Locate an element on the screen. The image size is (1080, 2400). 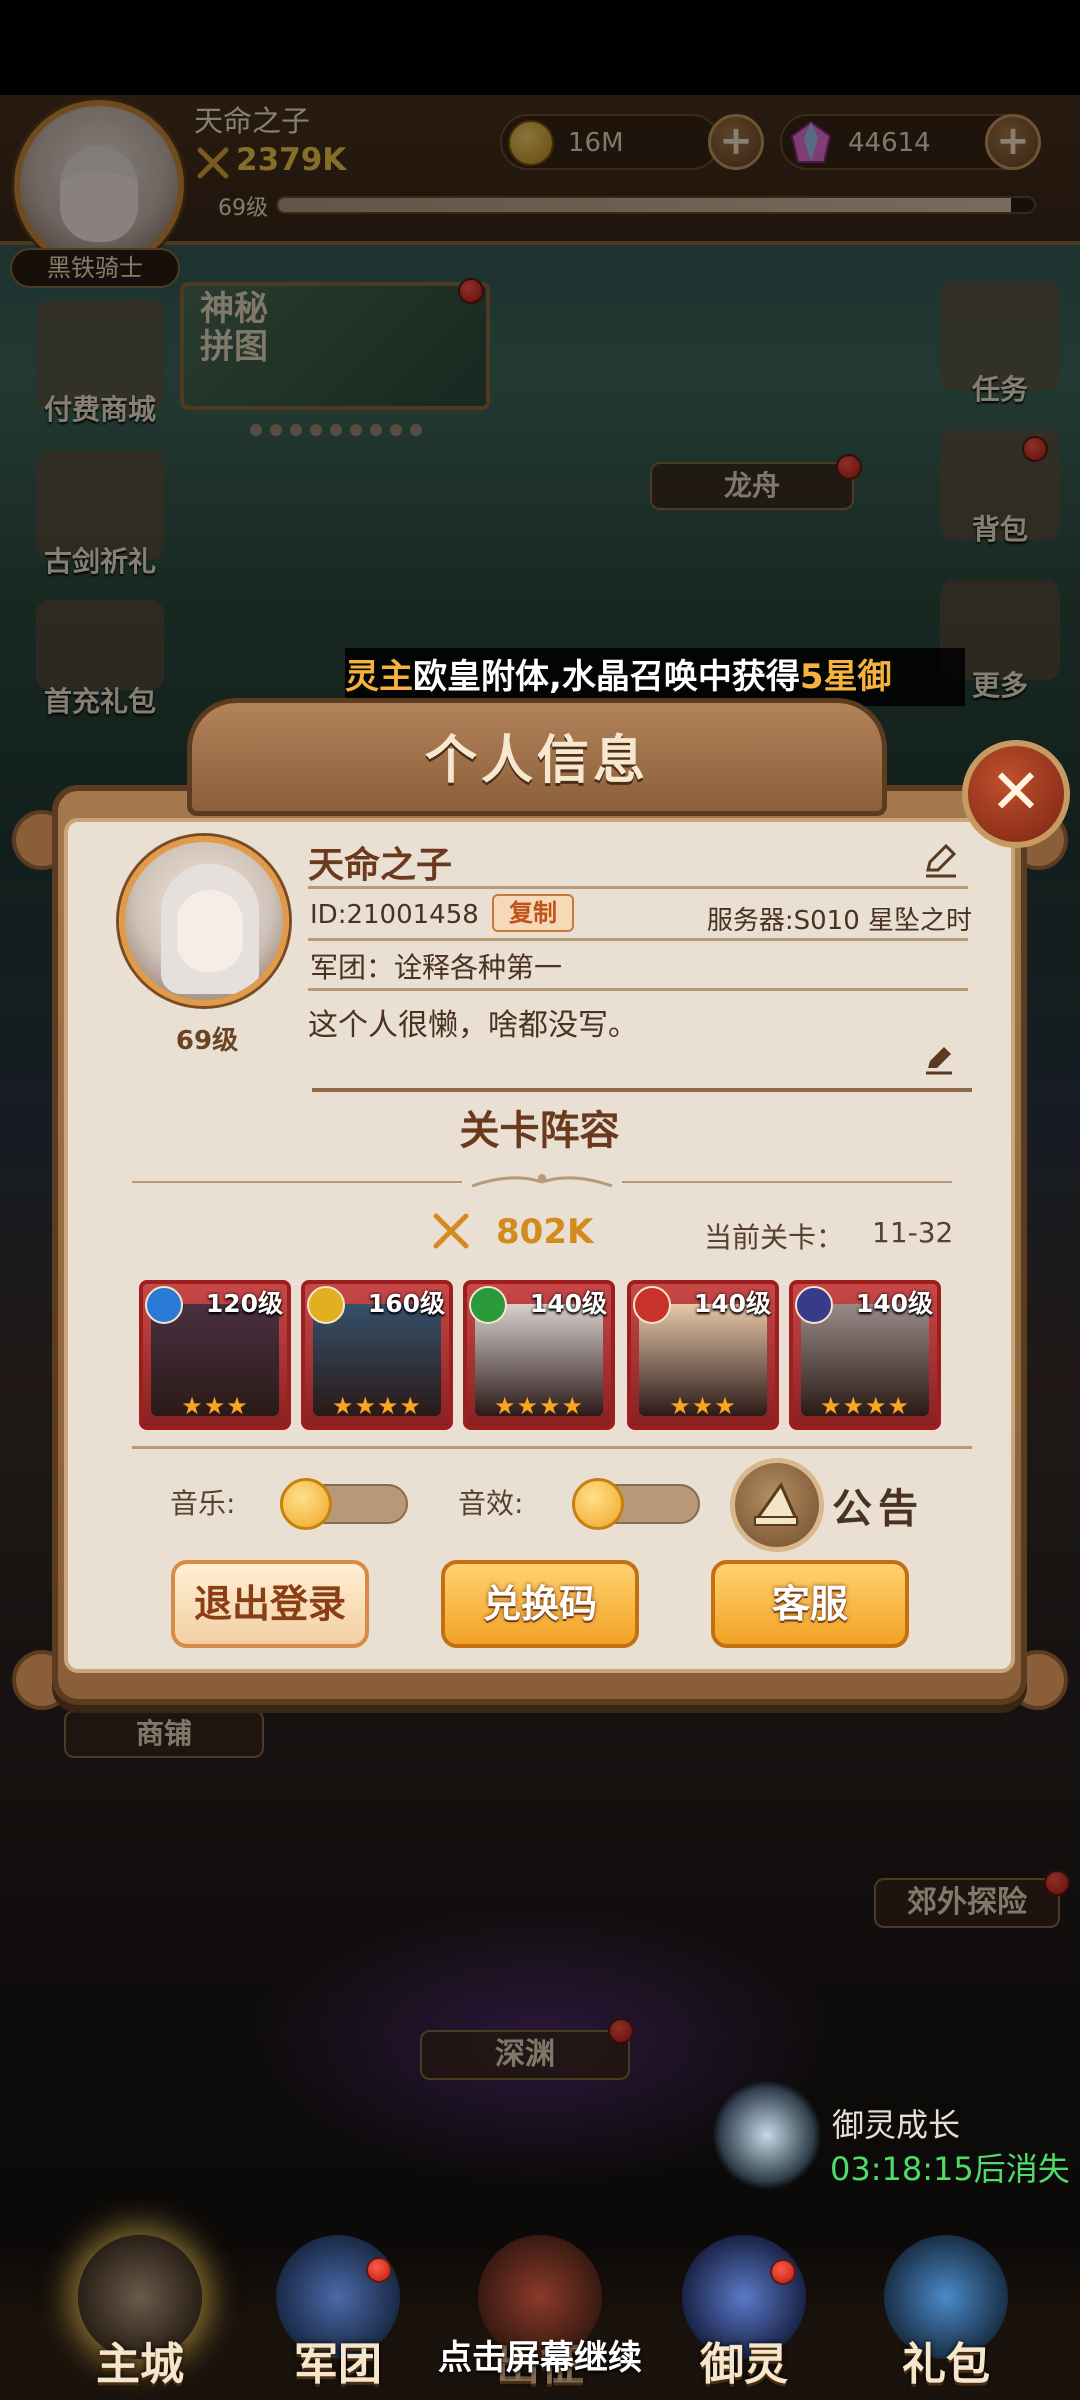
profile-name: 天命之子 is located at coordinates (380, 865).